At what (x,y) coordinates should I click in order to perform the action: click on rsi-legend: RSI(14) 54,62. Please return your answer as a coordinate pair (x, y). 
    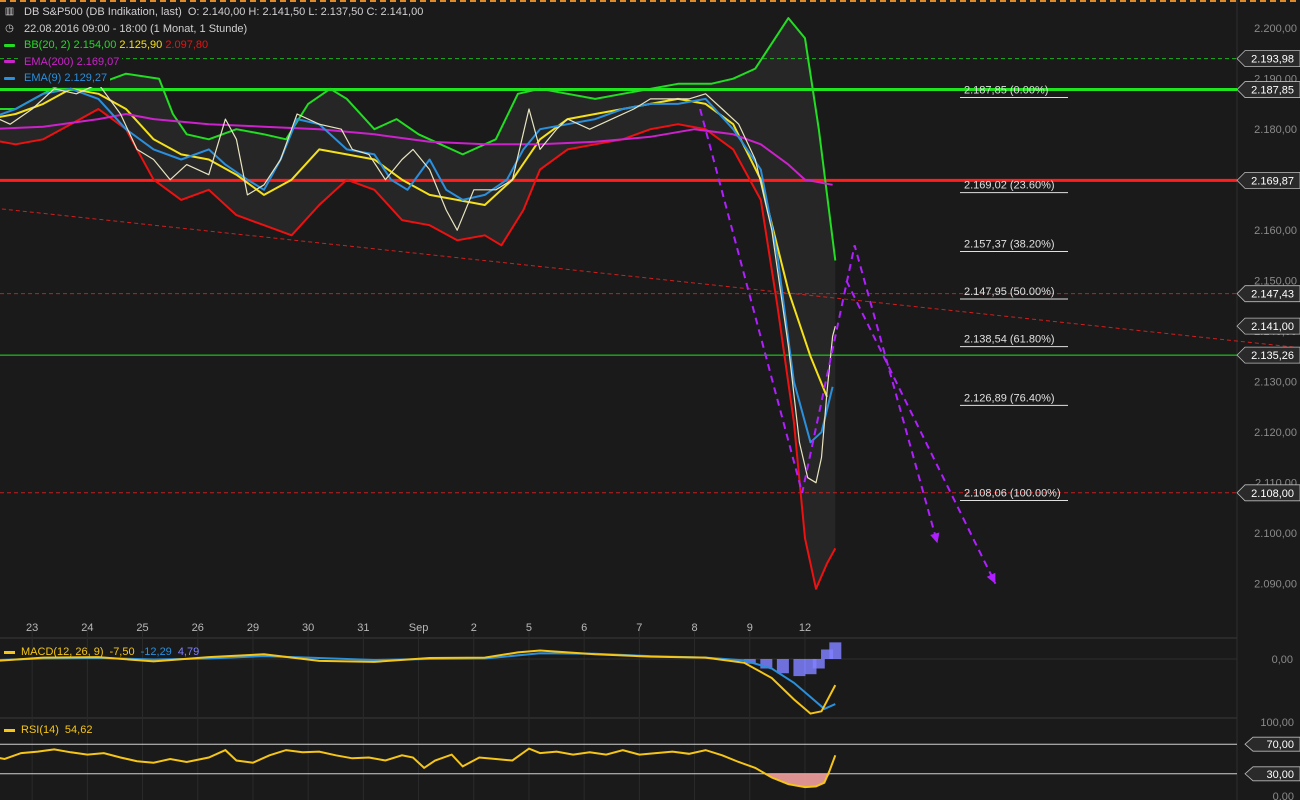
    Looking at the image, I should click on (48, 730).